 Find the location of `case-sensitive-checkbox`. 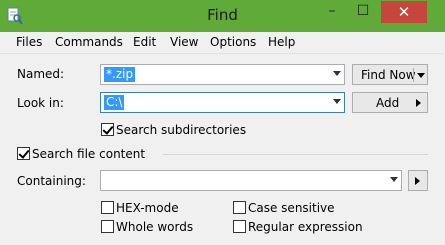

case-sensitive-checkbox is located at coordinates (239, 207).